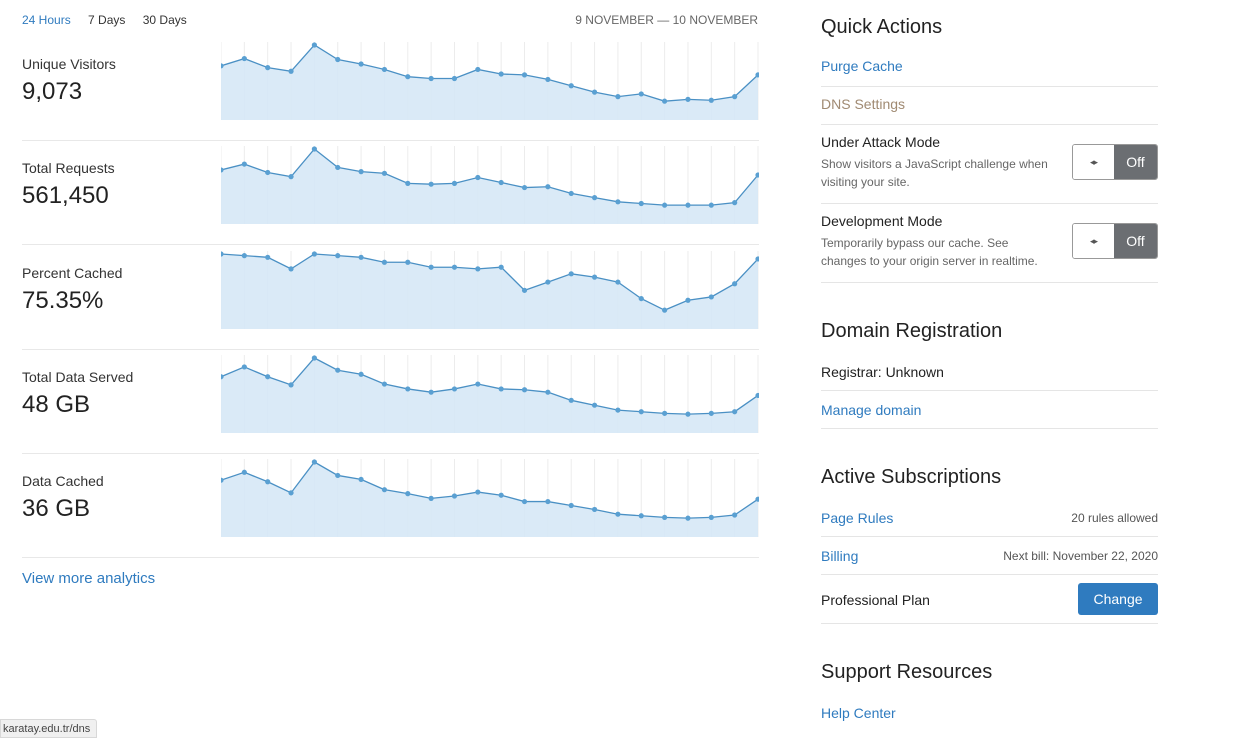 This screenshot has width=1242, height=738. I want to click on metric-data-cached: Data Cached 36 GB, so click(390, 505).